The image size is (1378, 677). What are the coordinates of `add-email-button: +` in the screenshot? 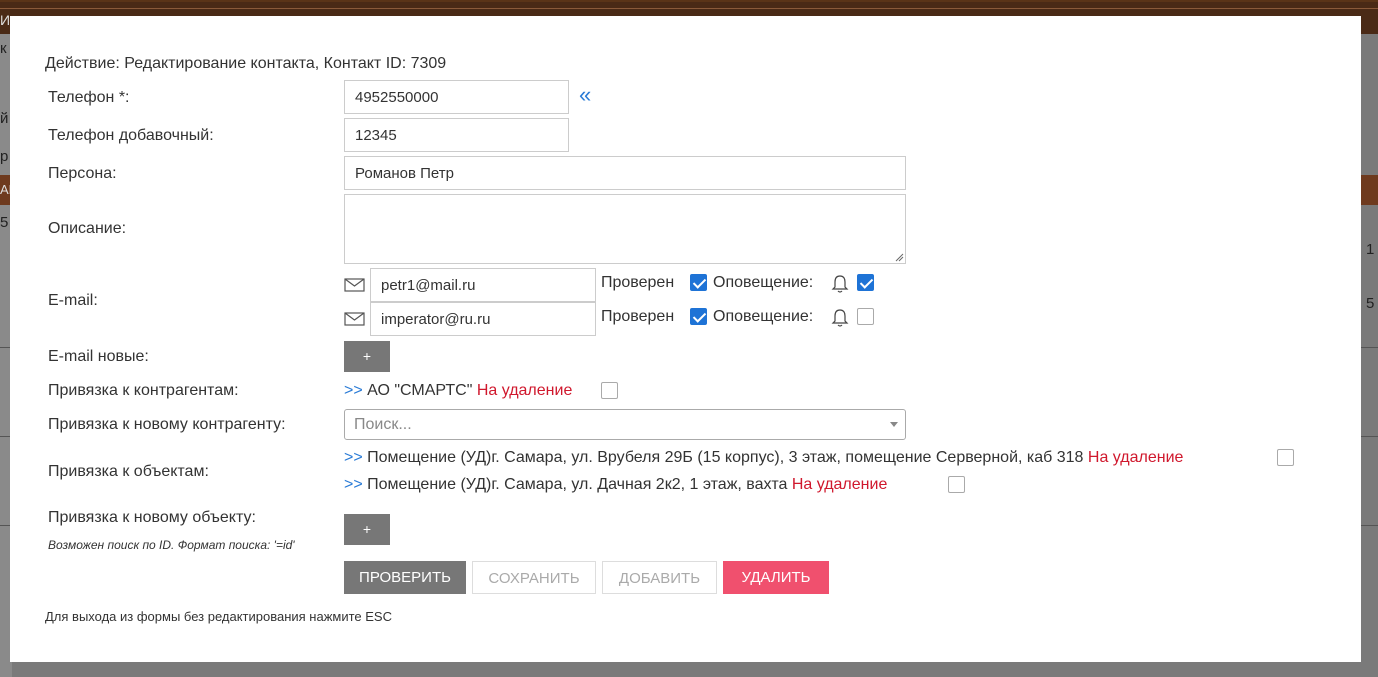 It's located at (367, 356).